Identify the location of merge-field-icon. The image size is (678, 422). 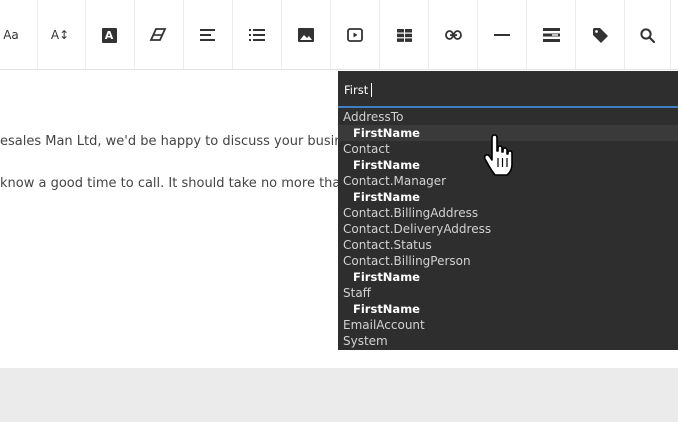
(551, 35).